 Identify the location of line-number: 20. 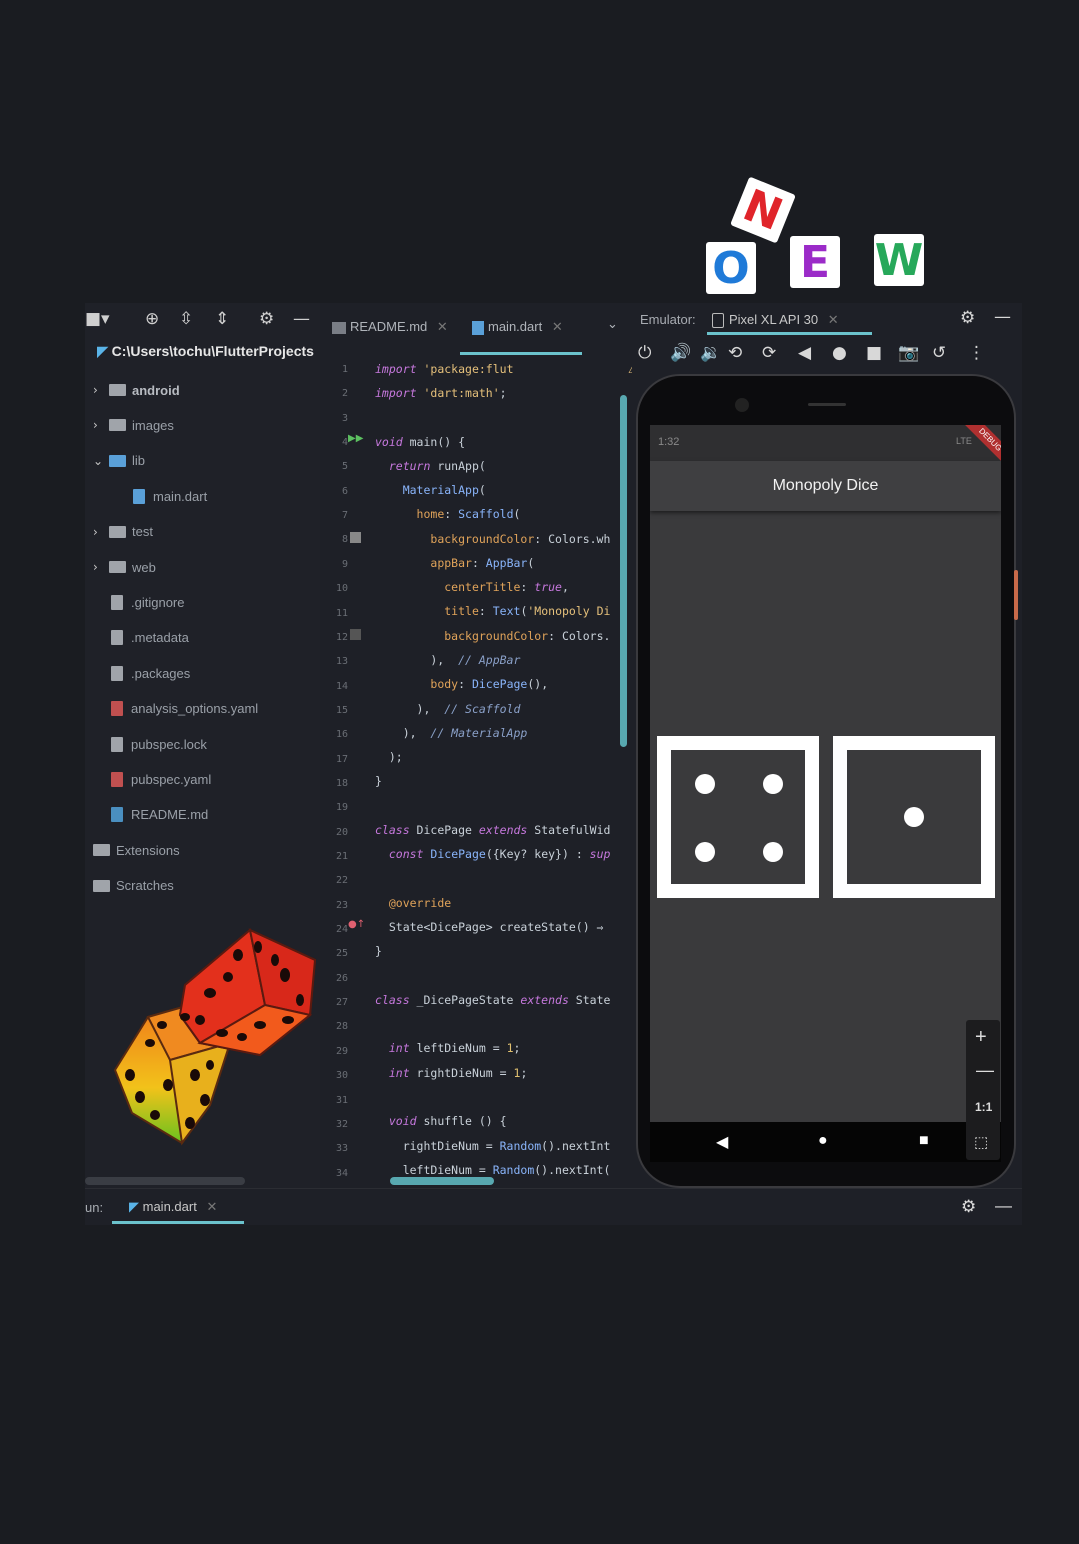
(341, 832).